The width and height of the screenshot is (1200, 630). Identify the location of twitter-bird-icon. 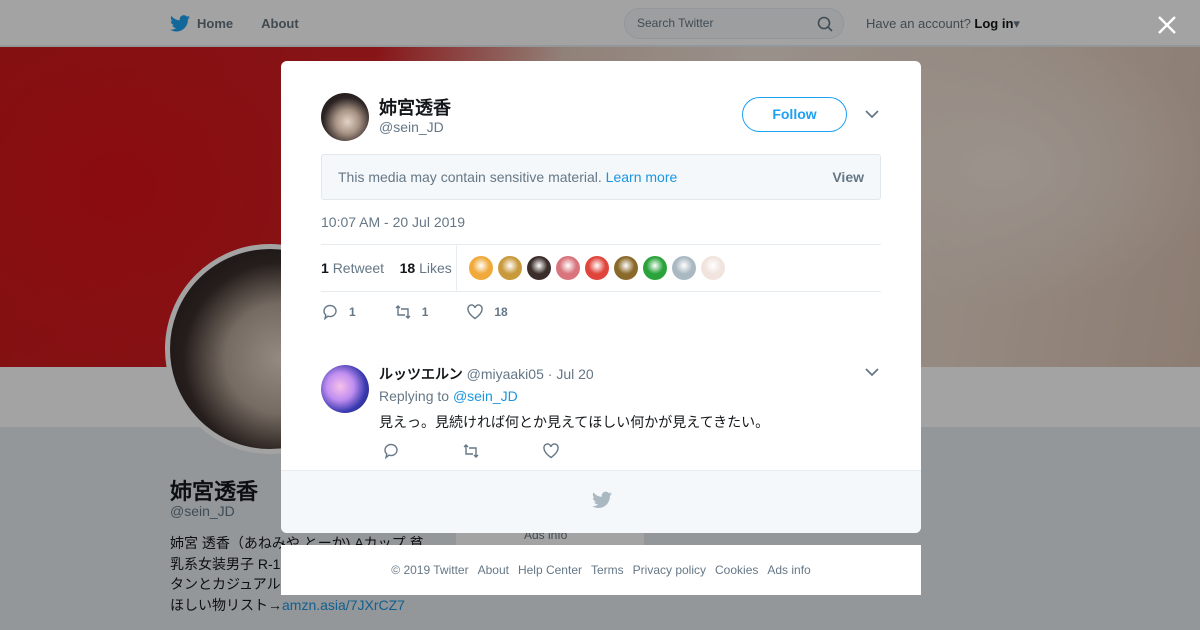
(602, 499).